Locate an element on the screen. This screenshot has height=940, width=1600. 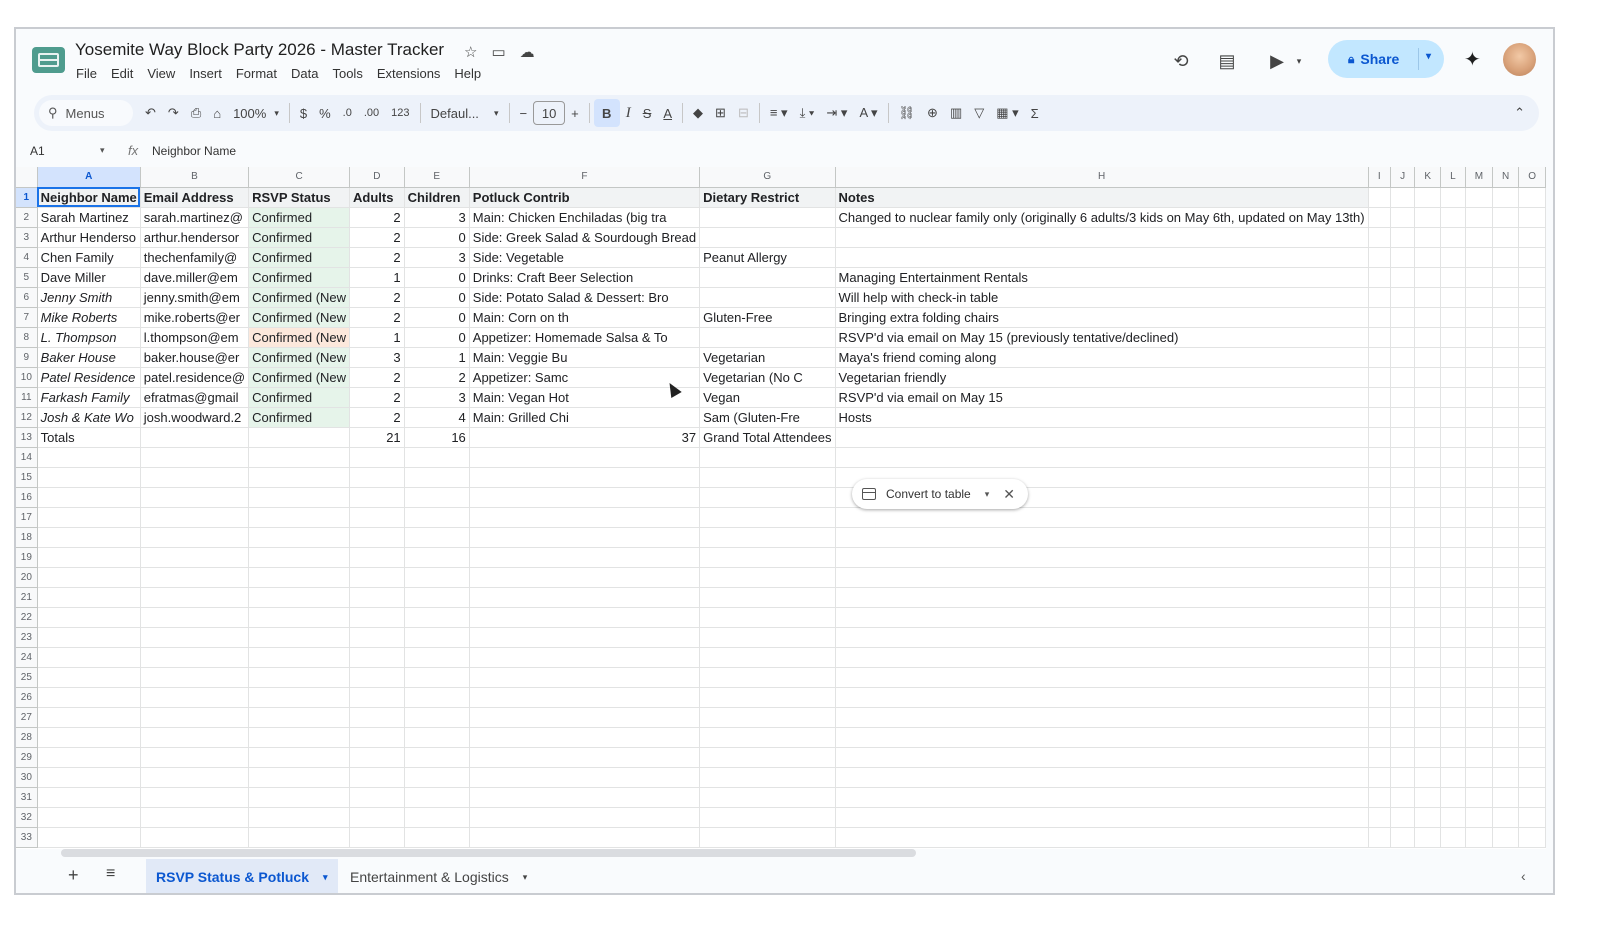
cell-diet: Peanut Allergy is located at coordinates (767, 257).